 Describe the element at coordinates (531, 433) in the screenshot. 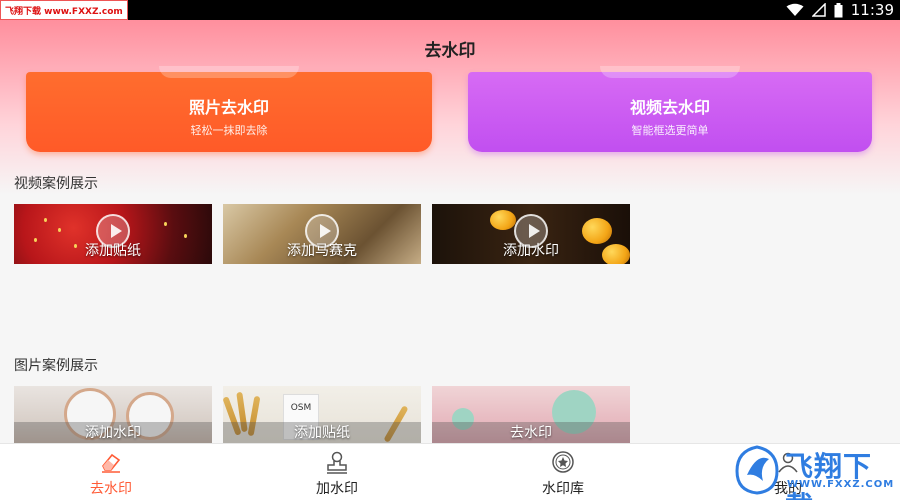

I see `thumbnail-label: 去水印` at that location.